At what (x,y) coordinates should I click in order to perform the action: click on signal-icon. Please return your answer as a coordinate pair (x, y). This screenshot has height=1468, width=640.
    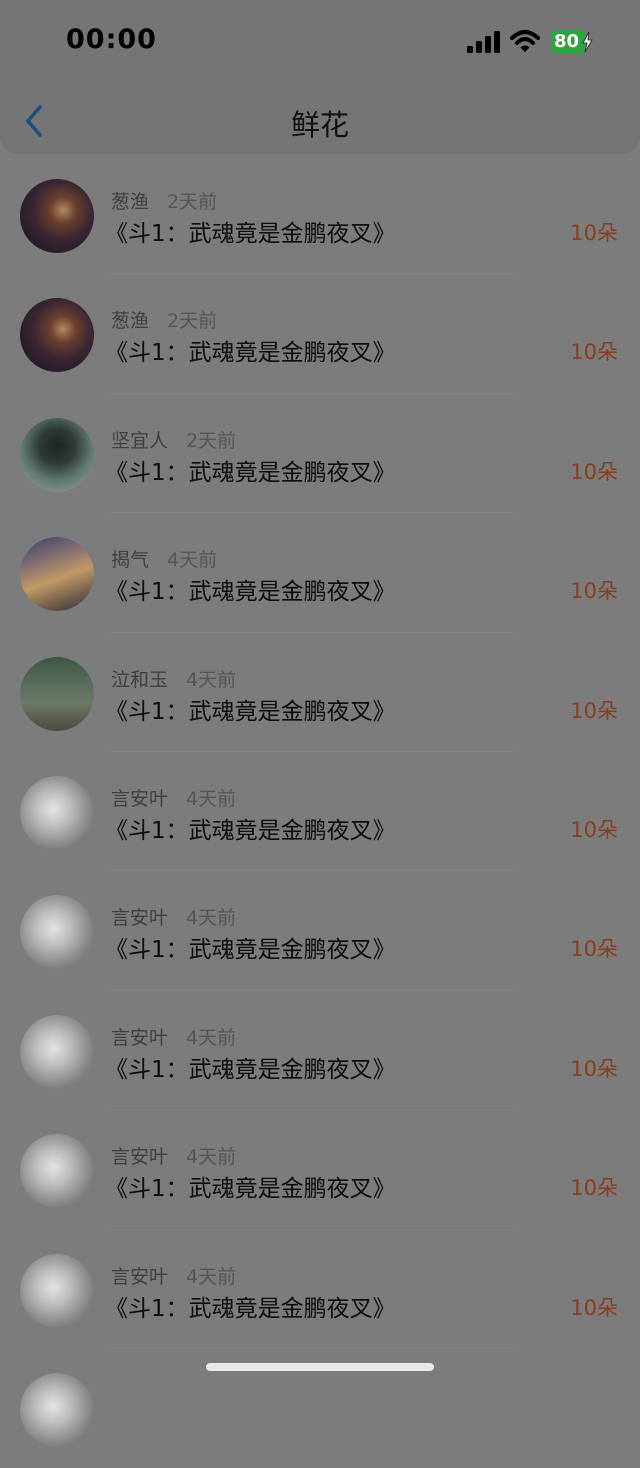
    Looking at the image, I should click on (483, 42).